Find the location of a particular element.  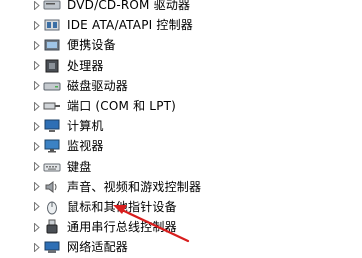

tree-item-mice-pointing: 鼠标和其他指针设备 is located at coordinates (181, 207).